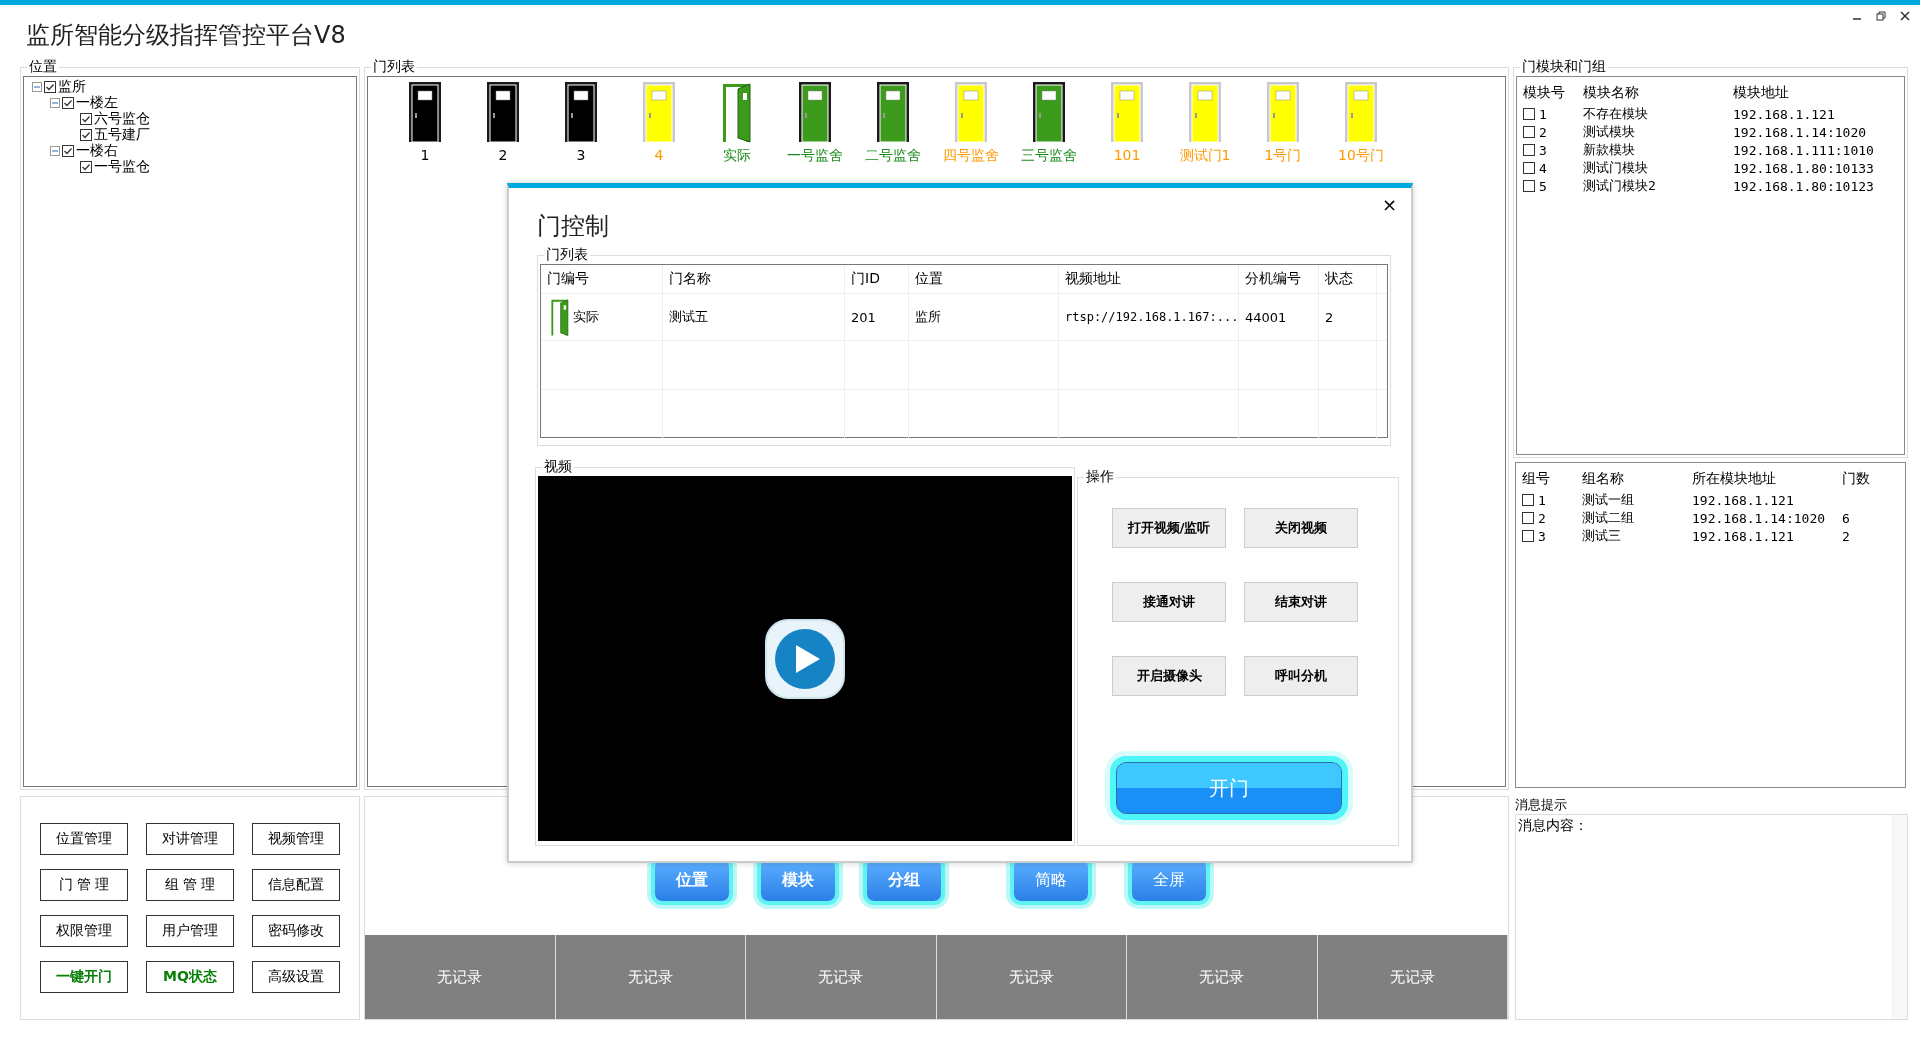  What do you see at coordinates (425, 155) in the screenshot?
I see `door-label: 1` at bounding box center [425, 155].